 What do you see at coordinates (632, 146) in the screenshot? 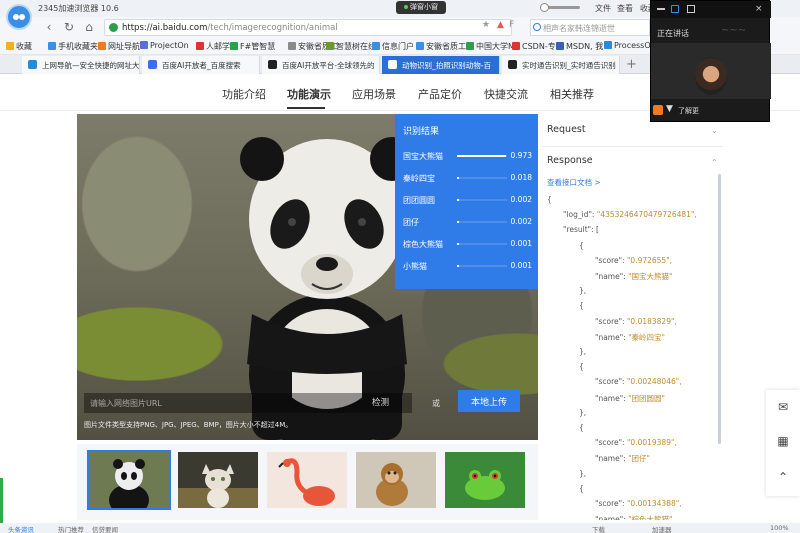
I see `panel-divider` at bounding box center [632, 146].